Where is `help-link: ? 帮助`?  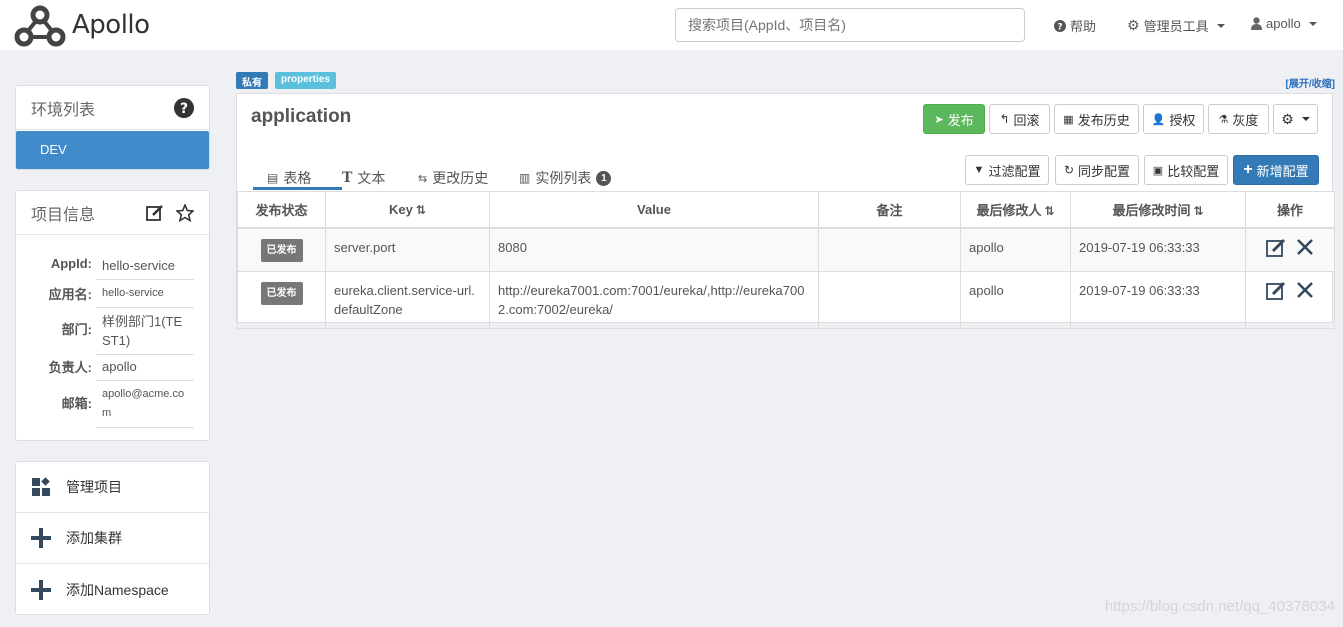 help-link: ? 帮助 is located at coordinates (1075, 25).